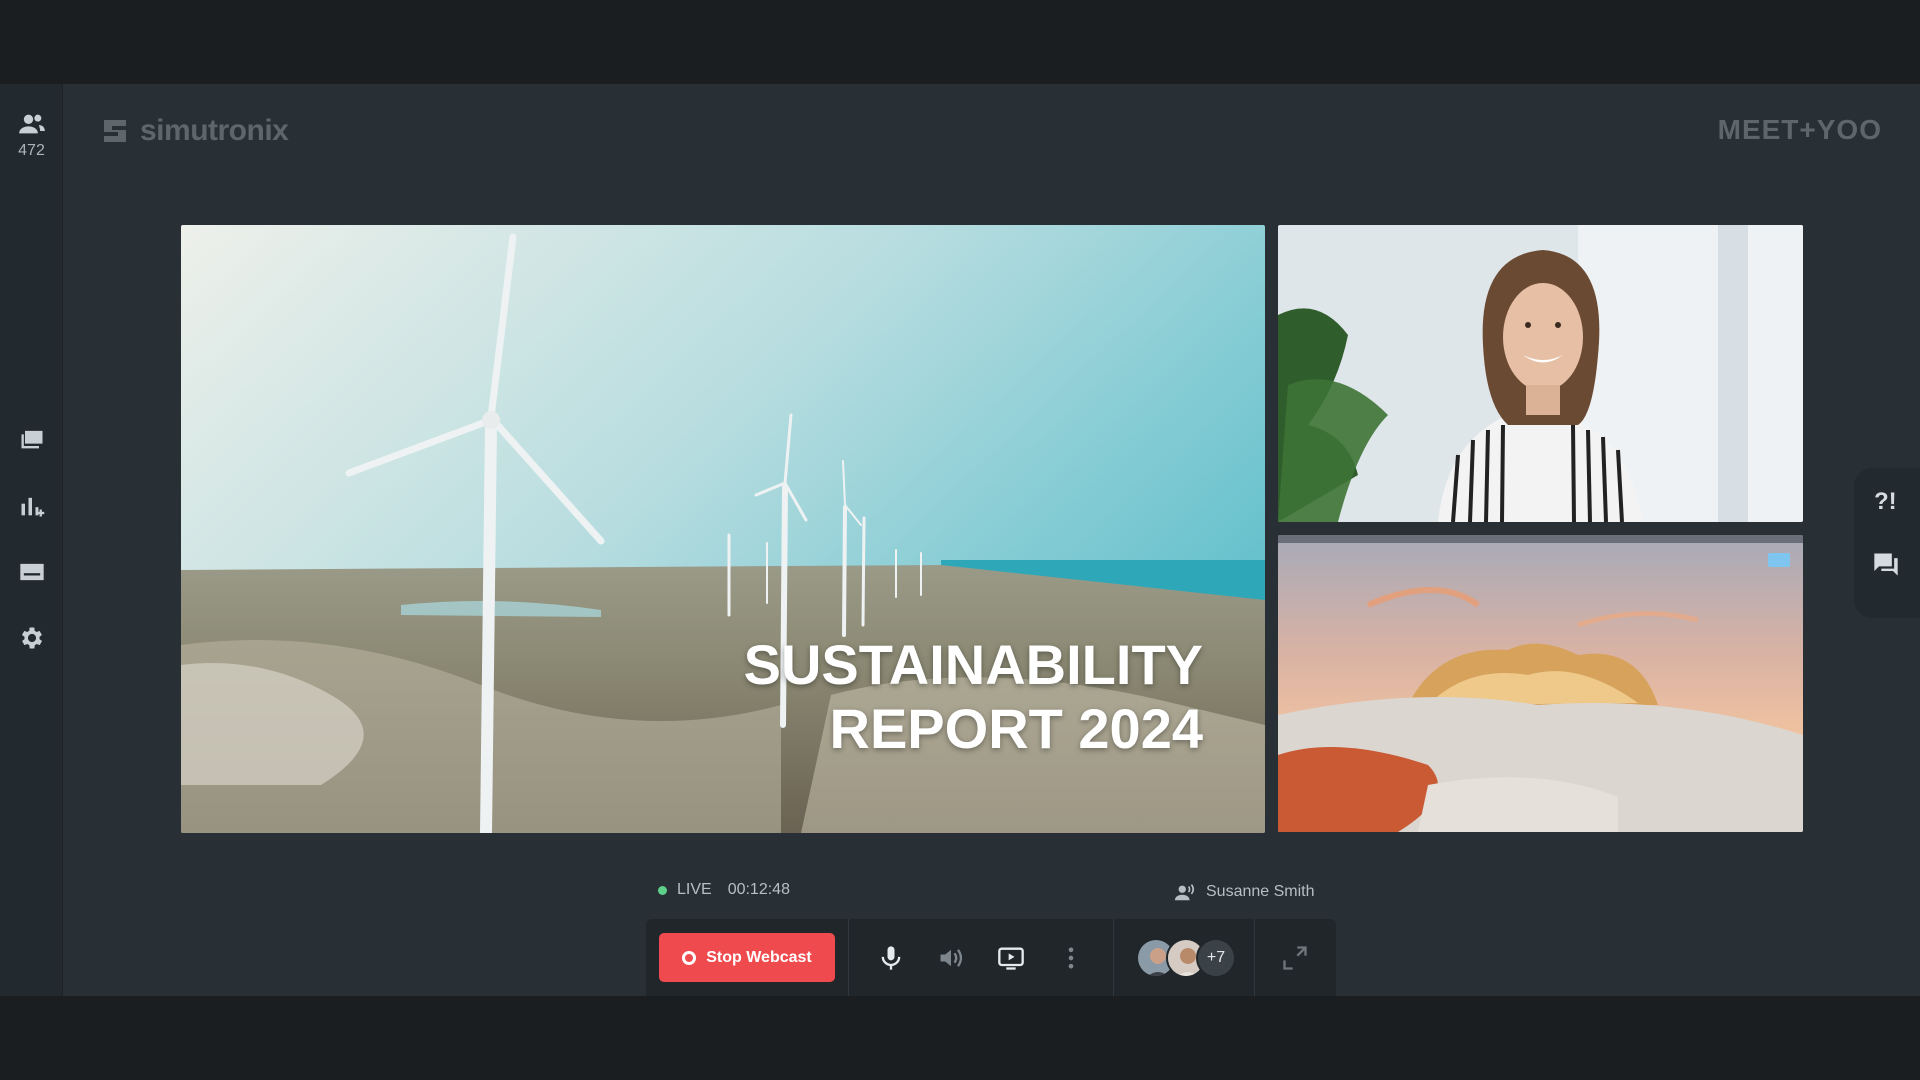 The image size is (1920, 1080). What do you see at coordinates (31, 540) in the screenshot?
I see `sidebar: 472` at bounding box center [31, 540].